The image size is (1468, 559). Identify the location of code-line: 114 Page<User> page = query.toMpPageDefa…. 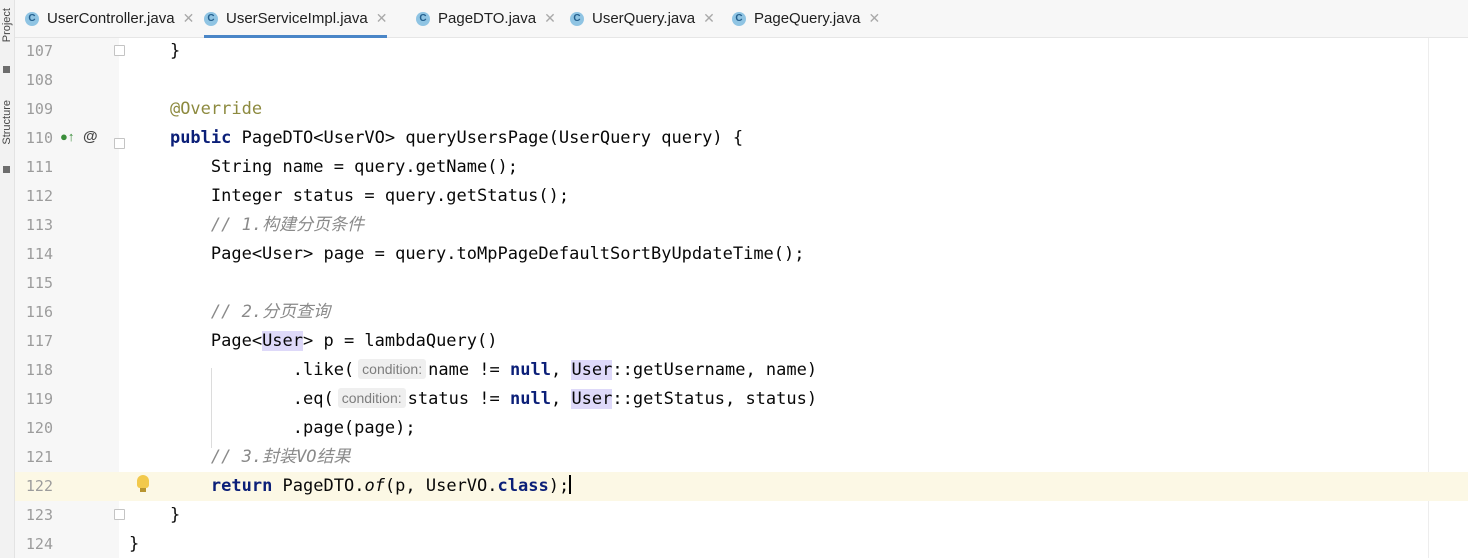
(741, 254).